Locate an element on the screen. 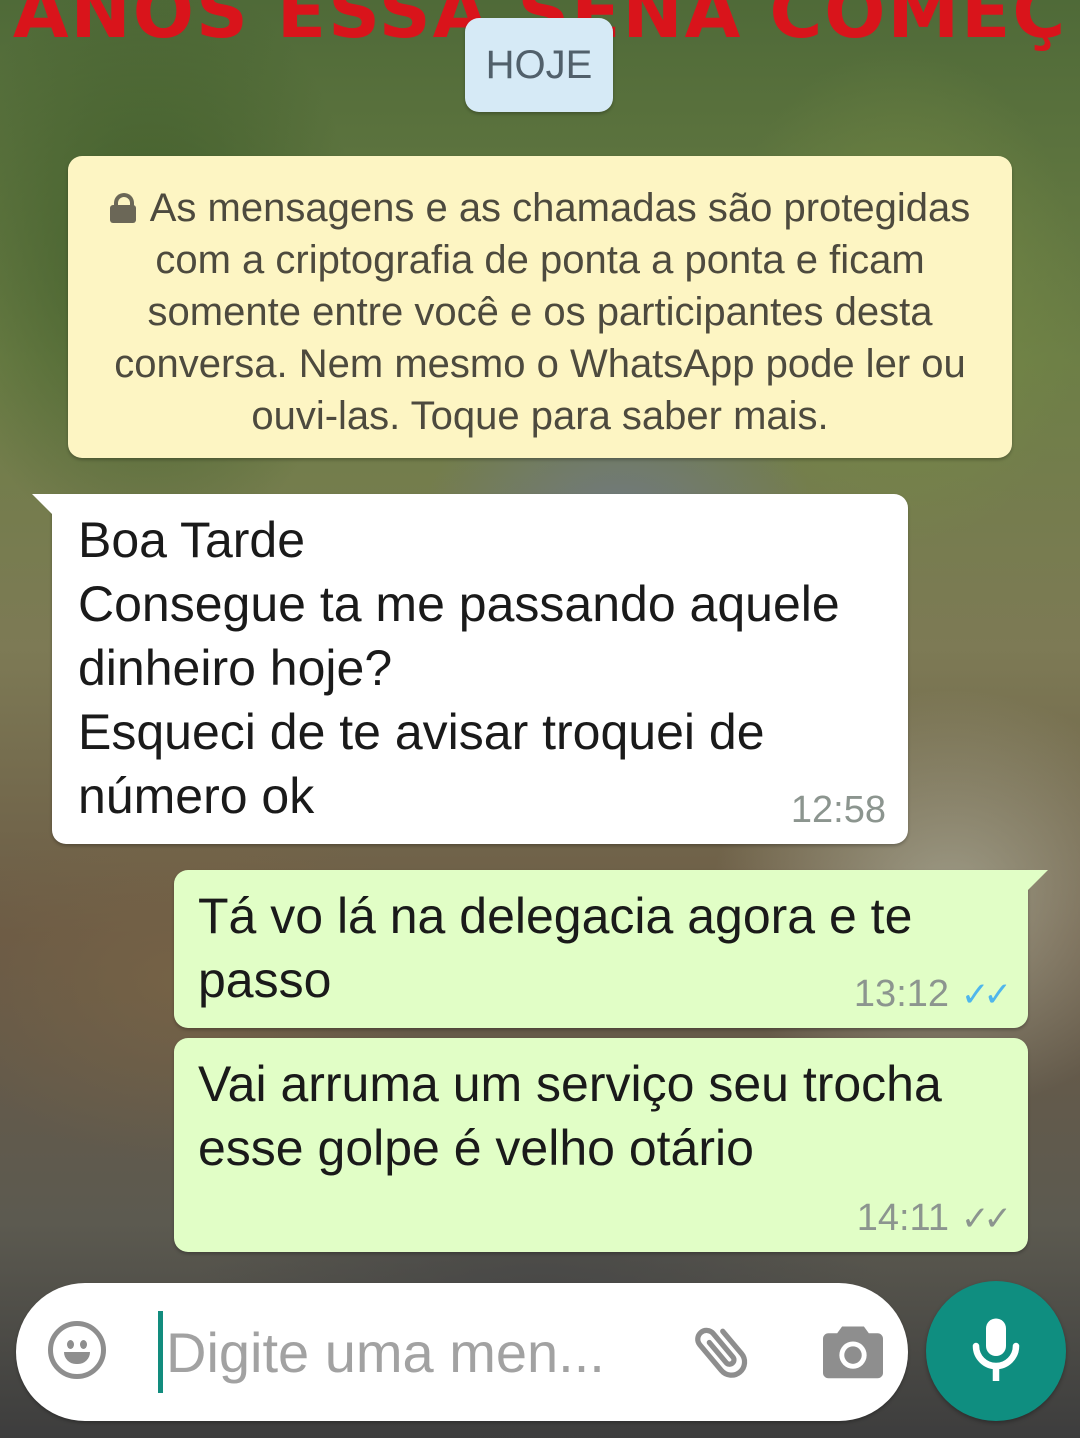 Image resolution: width=1080 pixels, height=1438 pixels. voice-record-button is located at coordinates (996, 1351).